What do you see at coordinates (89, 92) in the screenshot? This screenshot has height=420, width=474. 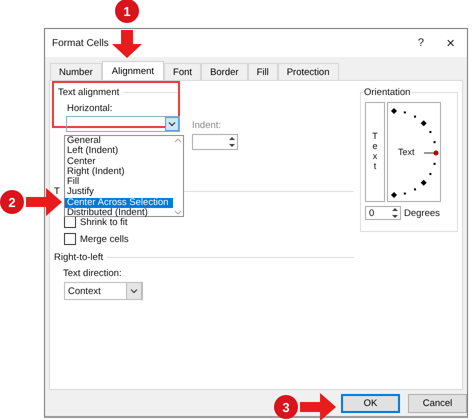 I see `section-heading: Text alignment` at bounding box center [89, 92].